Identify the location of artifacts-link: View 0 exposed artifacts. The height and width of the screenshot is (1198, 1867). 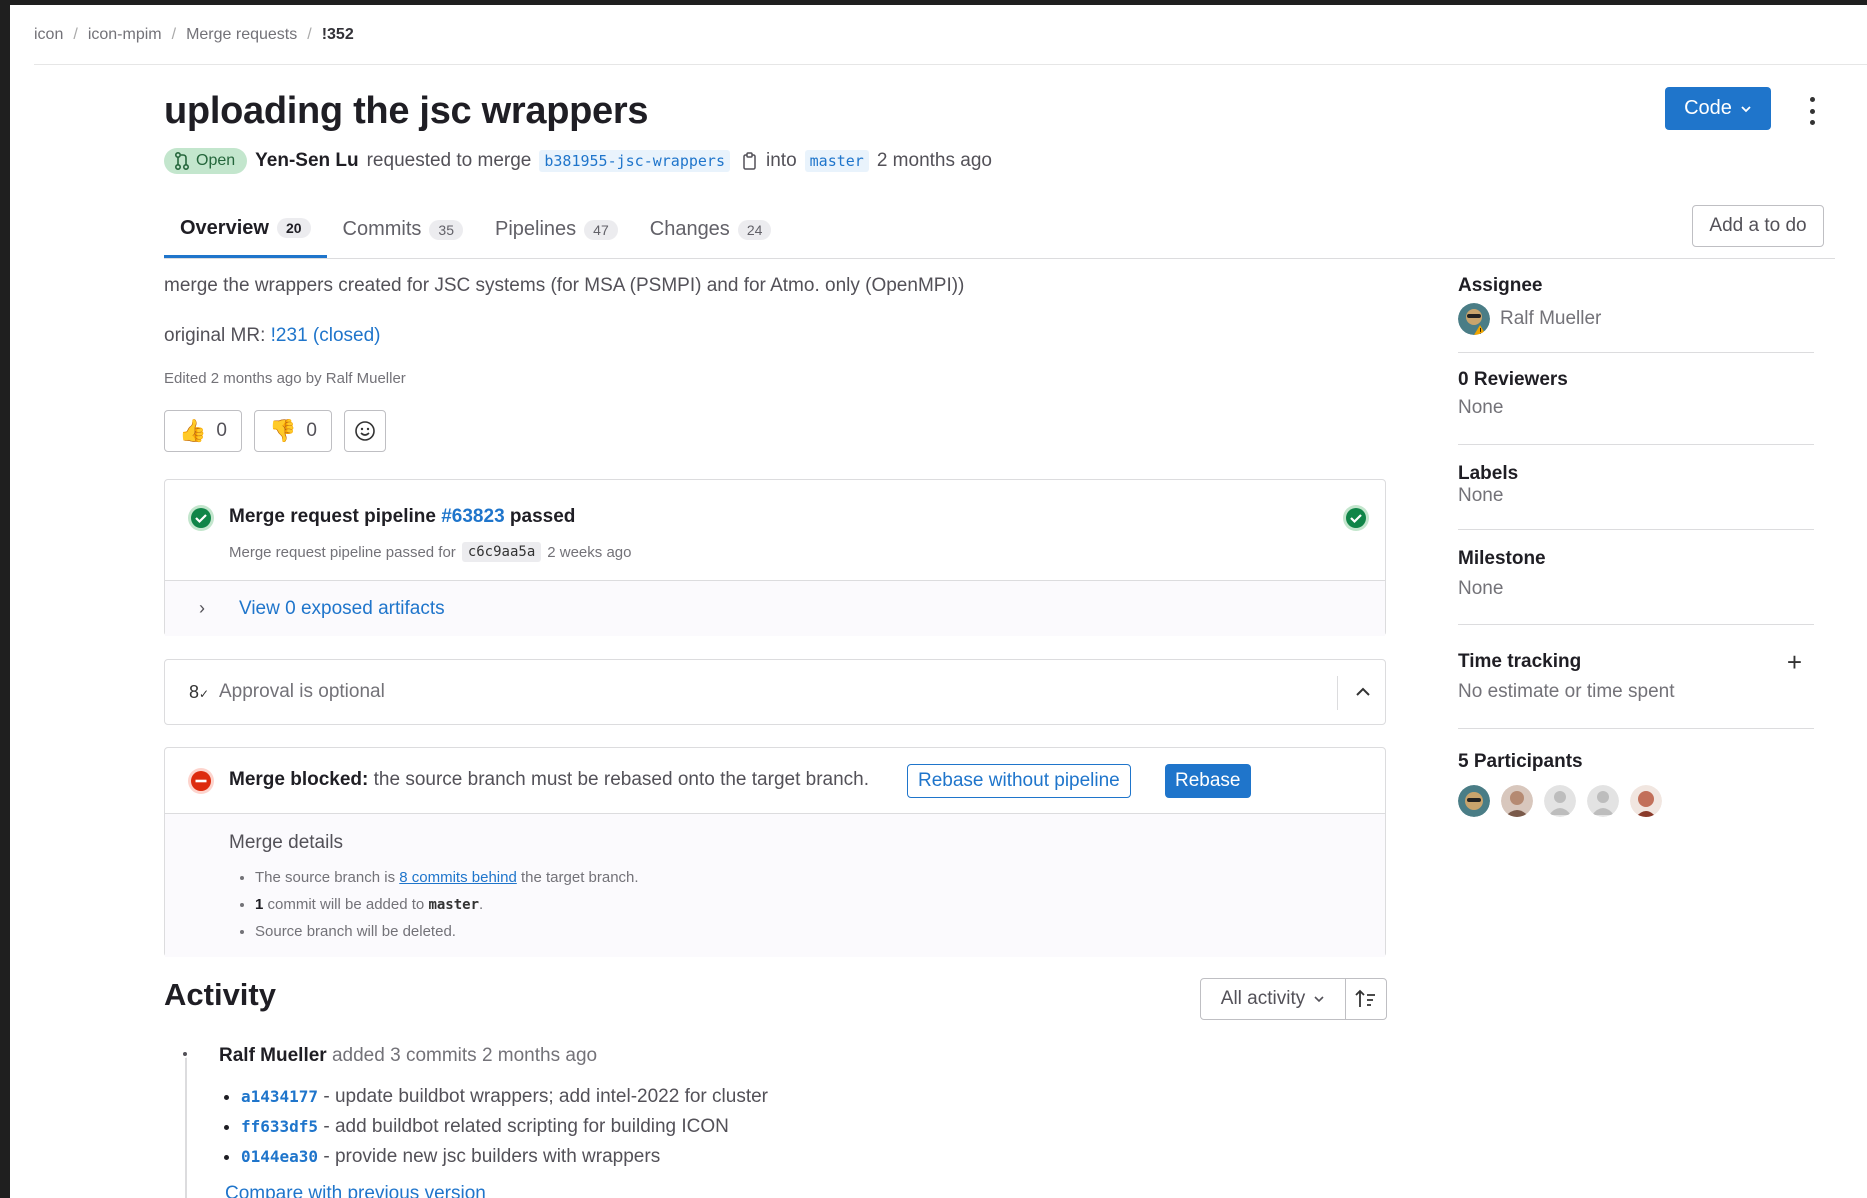
(342, 609).